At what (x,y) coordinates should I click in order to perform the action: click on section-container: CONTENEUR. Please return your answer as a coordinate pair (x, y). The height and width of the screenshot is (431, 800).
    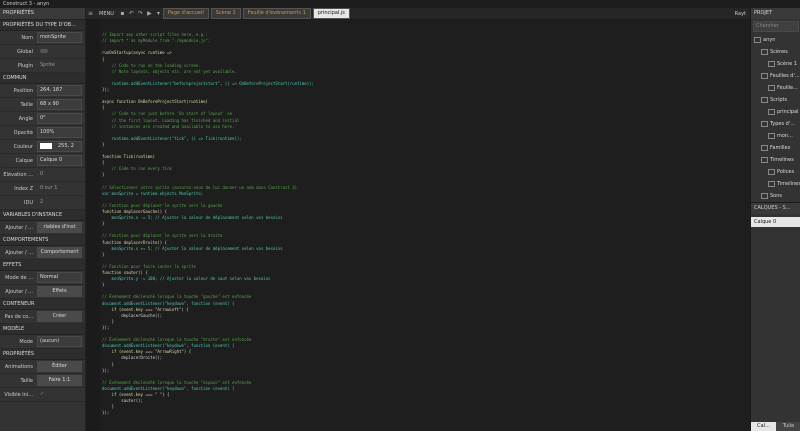
    Looking at the image, I should click on (42, 304).